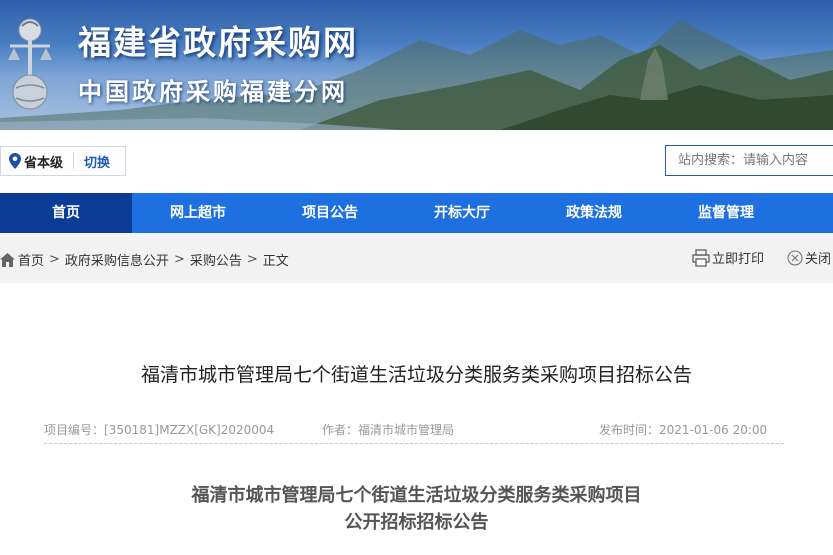  I want to click on meta-publish-time: 发布时间：2021-01-06 20:00, so click(683, 429).